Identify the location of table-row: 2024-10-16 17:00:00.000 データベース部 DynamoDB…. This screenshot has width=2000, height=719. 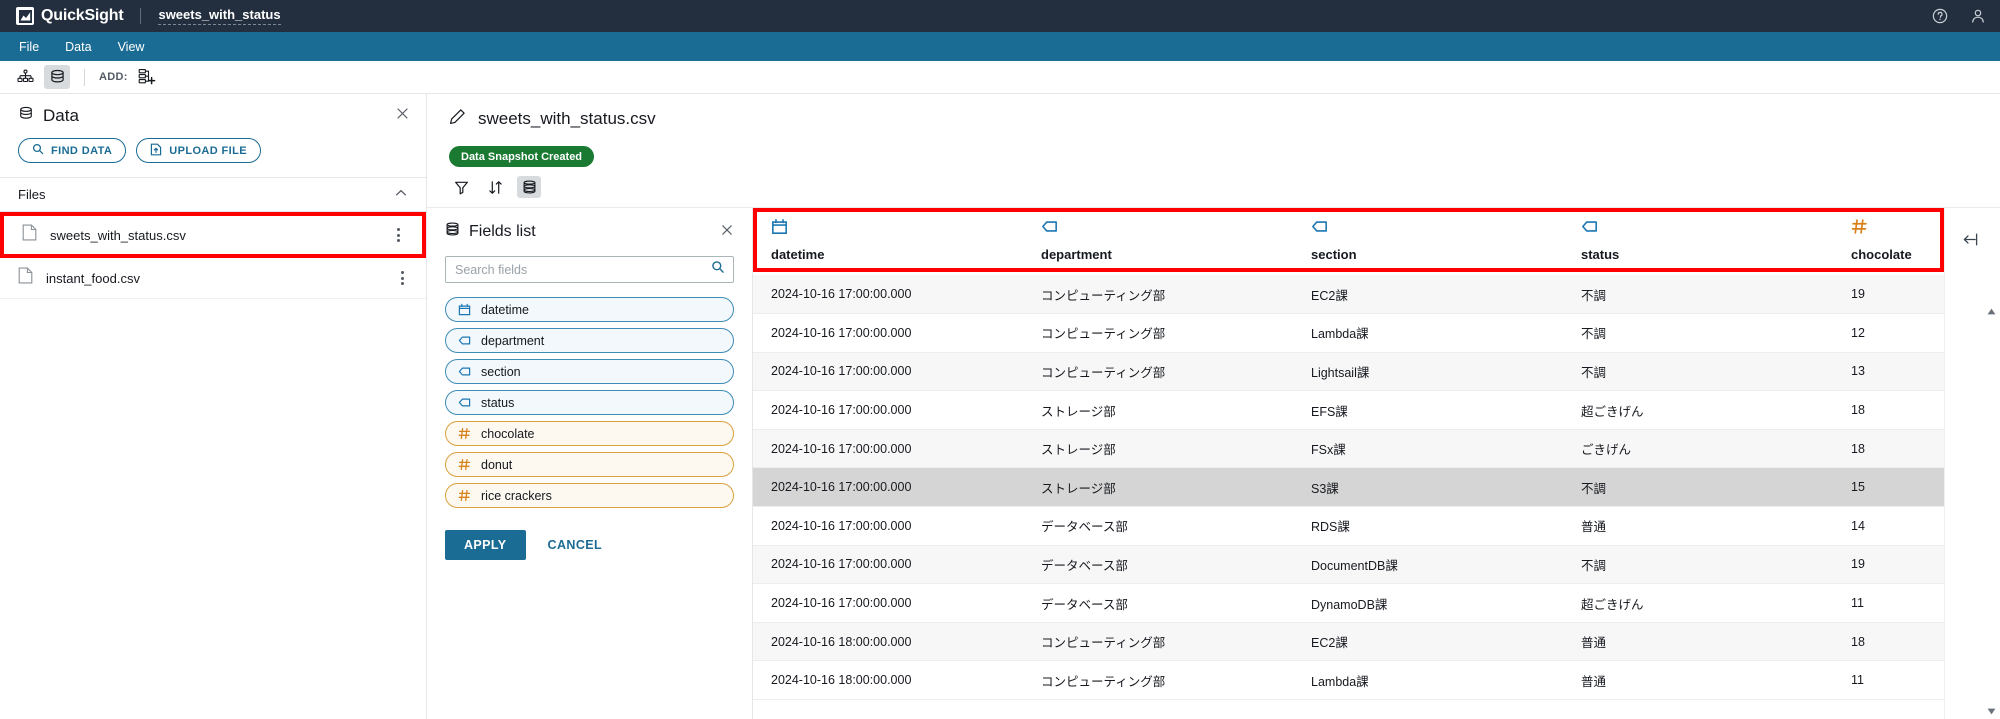
(1348, 603).